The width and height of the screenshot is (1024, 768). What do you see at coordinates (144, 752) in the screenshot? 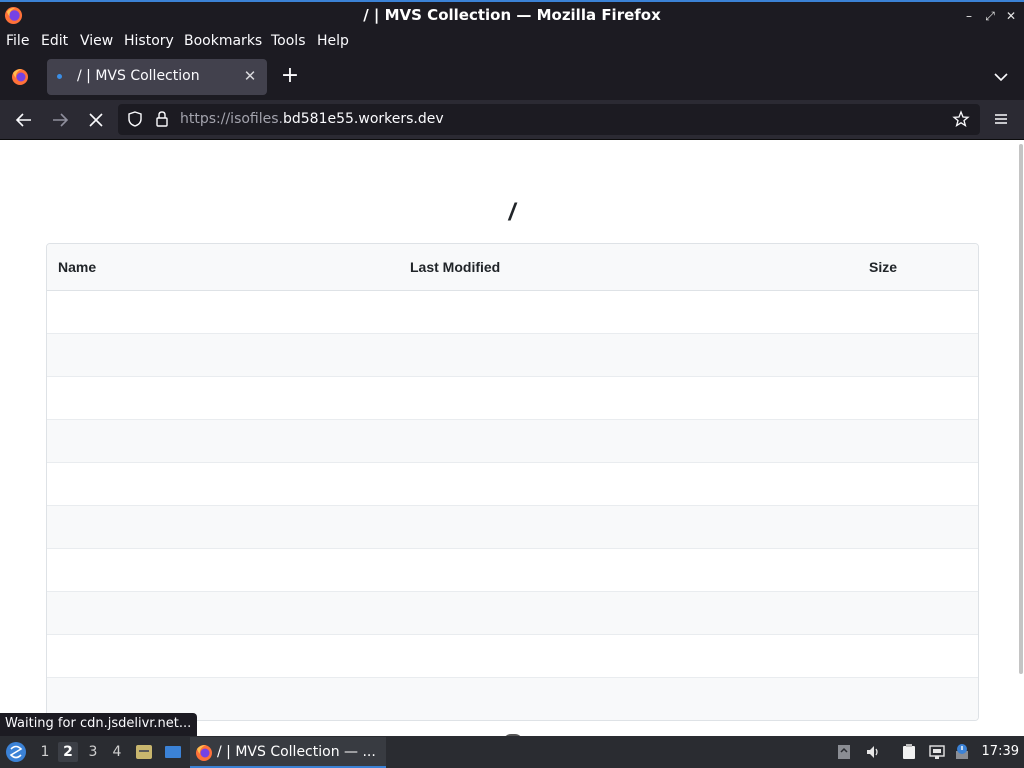
I see `file-manager-icon` at bounding box center [144, 752].